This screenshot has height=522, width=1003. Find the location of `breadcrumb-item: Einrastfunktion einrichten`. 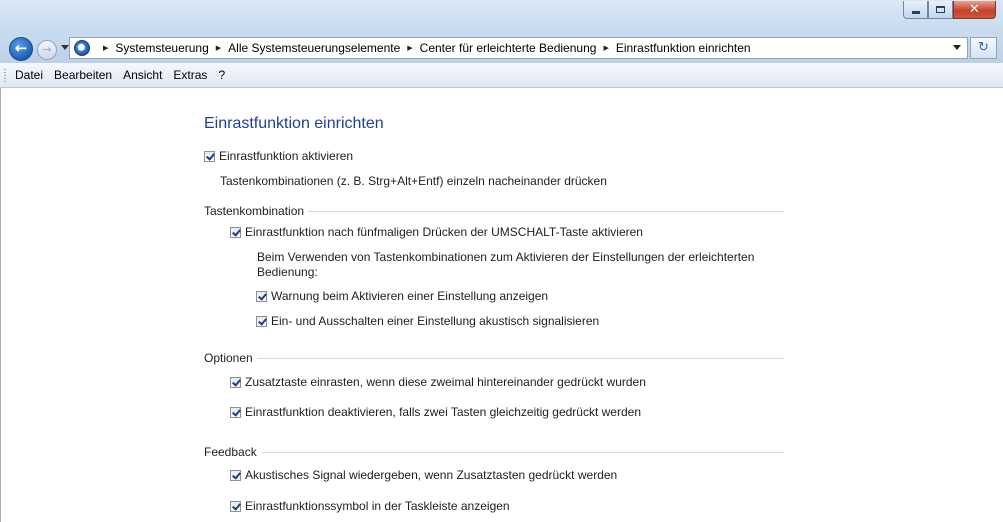

breadcrumb-item: Einrastfunktion einrichten is located at coordinates (683, 48).